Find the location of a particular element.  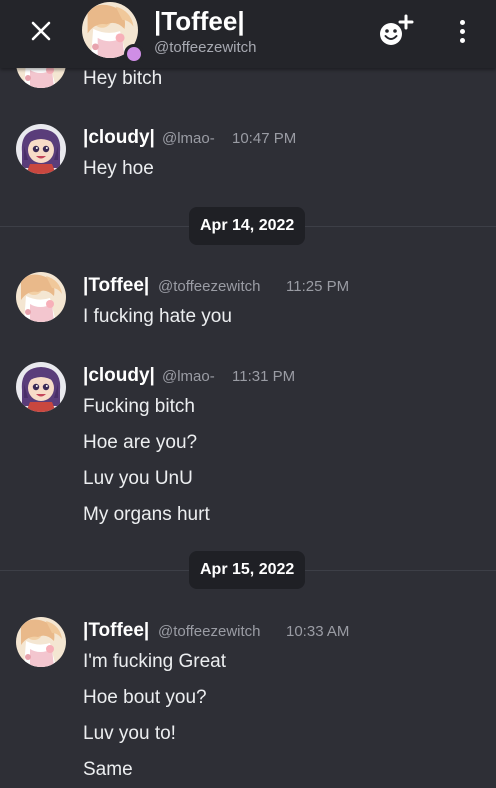

add-friend-icon is located at coordinates (397, 29).